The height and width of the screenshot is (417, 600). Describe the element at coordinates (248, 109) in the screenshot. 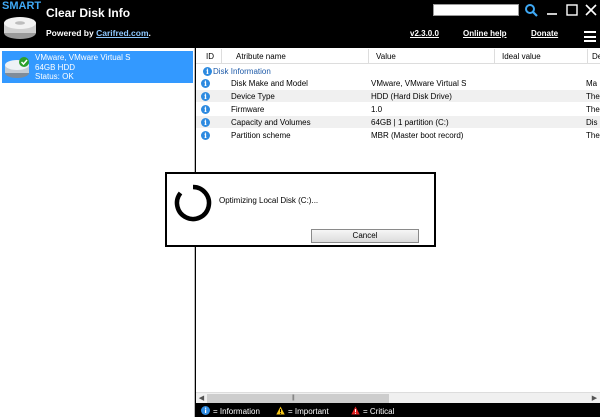

I see `attribute-name-cell: Firmware` at that location.